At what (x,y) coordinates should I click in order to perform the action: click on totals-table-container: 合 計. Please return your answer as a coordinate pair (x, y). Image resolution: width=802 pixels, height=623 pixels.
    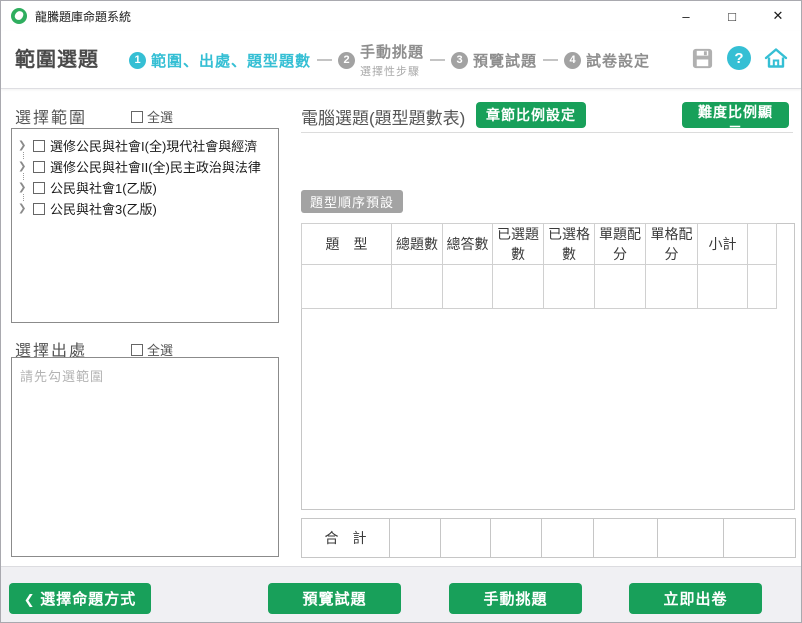
    Looking at the image, I should click on (548, 538).